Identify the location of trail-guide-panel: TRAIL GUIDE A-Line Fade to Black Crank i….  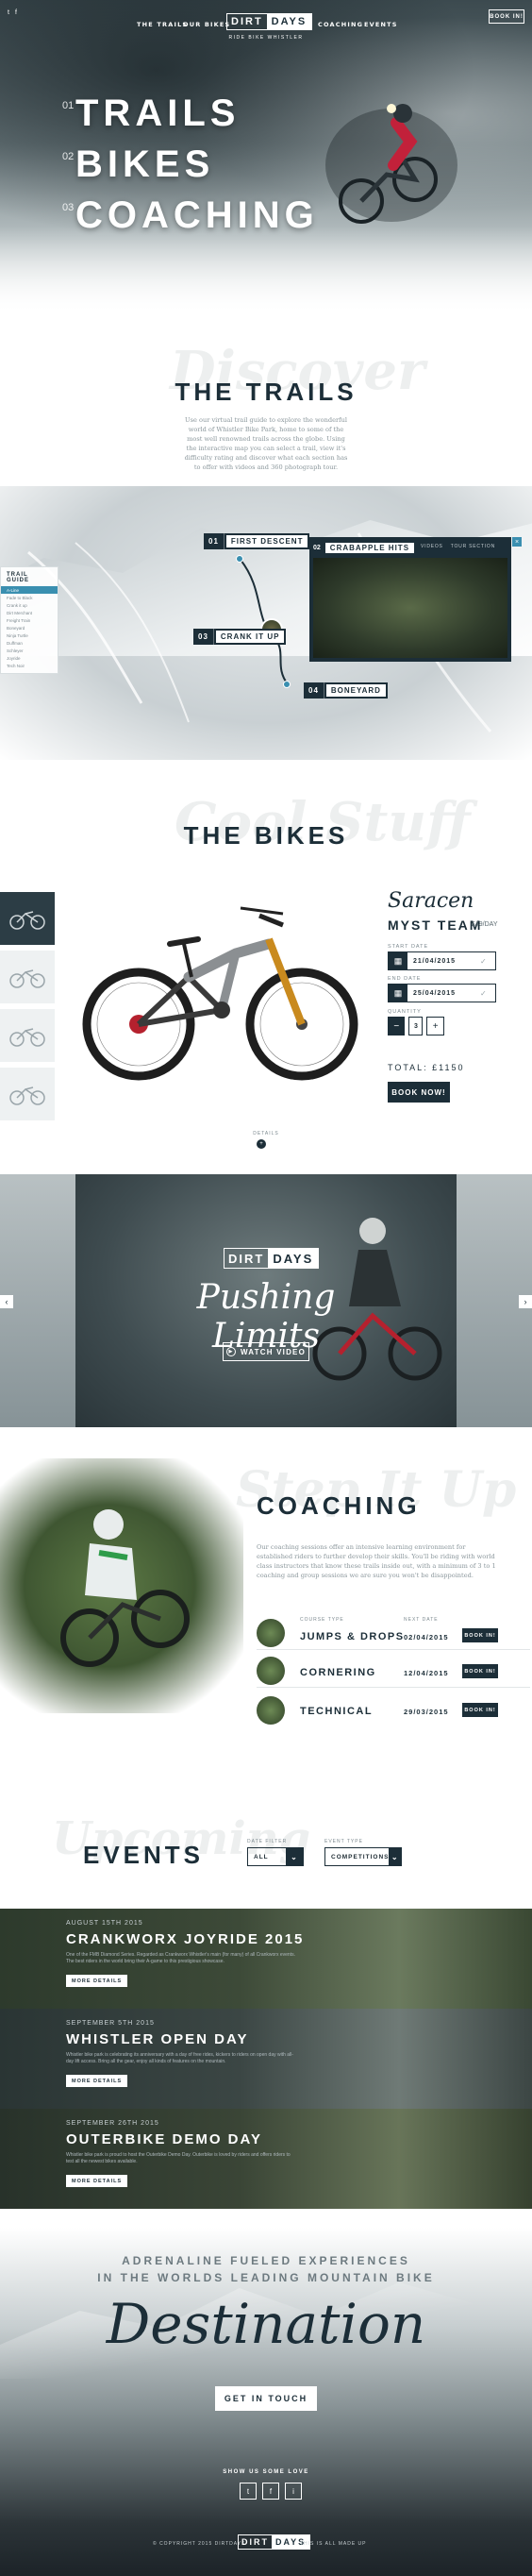
(29, 620).